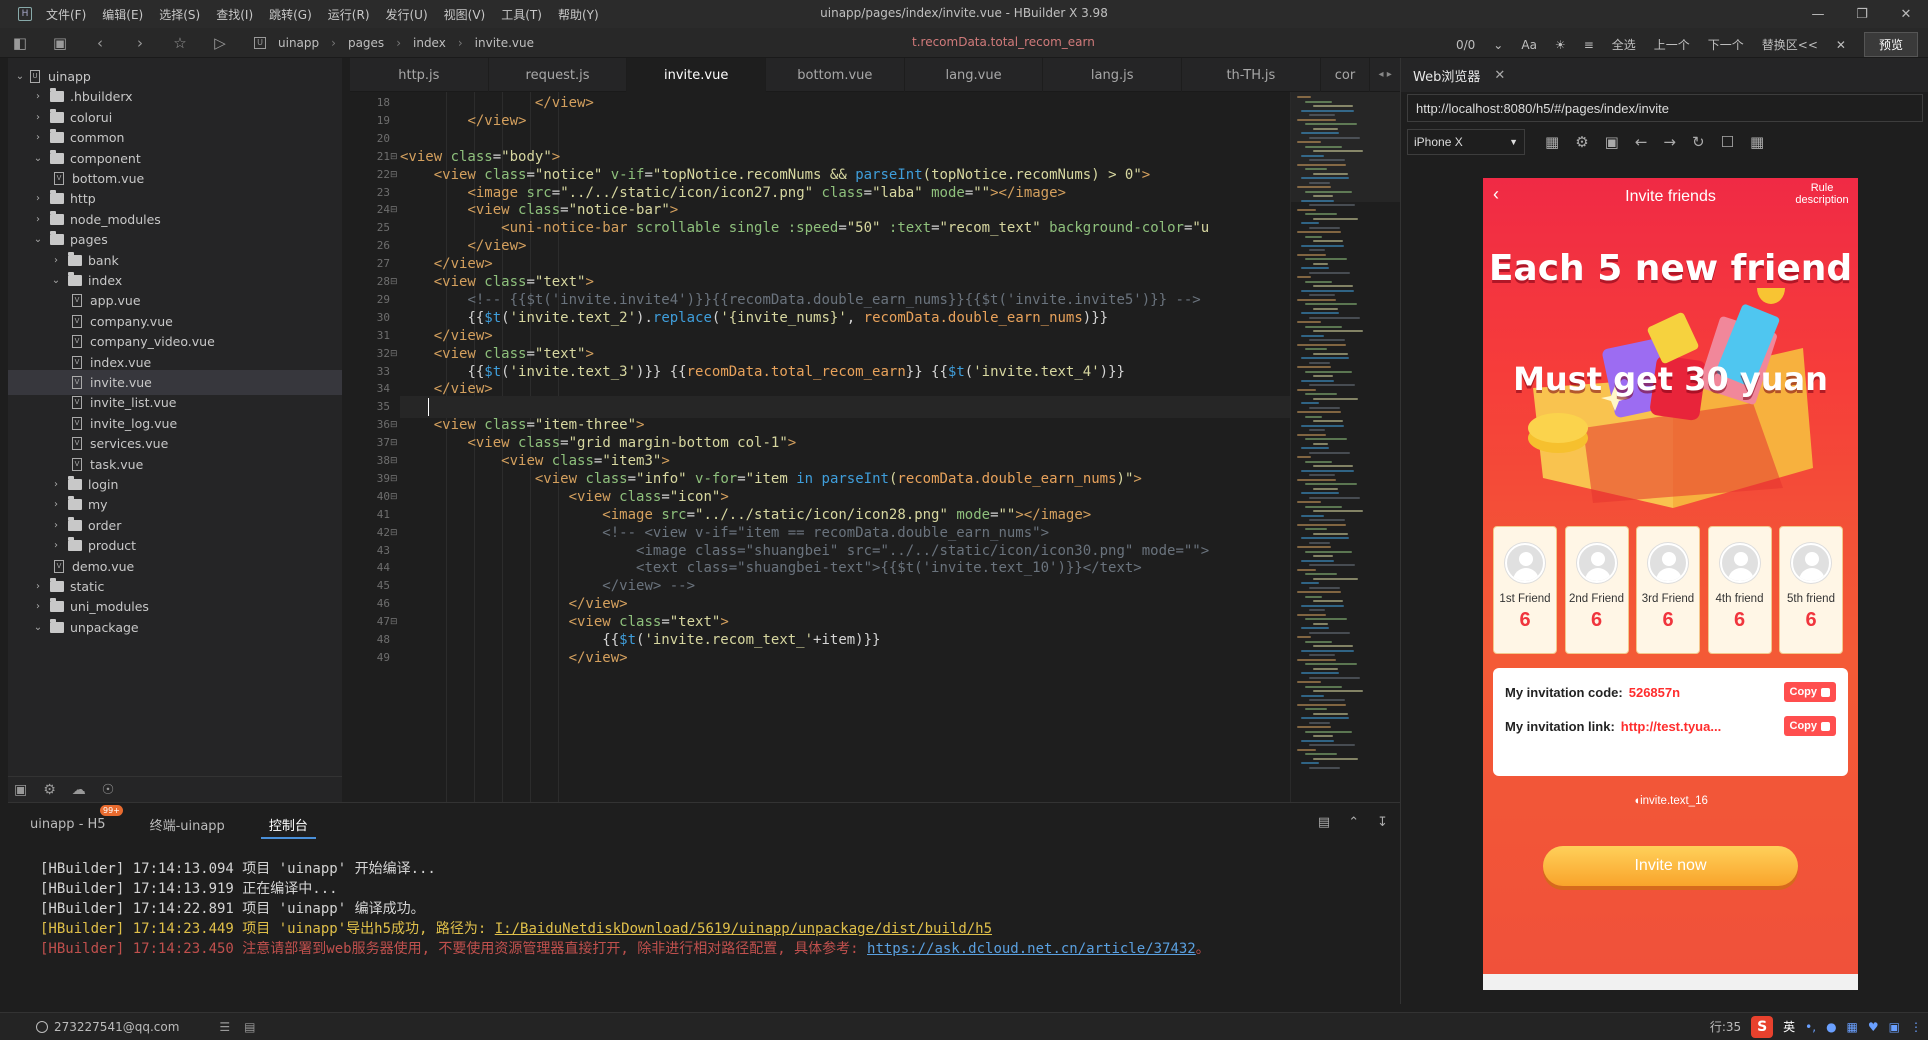 The width and height of the screenshot is (1928, 1040). Describe the element at coordinates (234, 14) in the screenshot. I see `menu-item: 查找(I)` at that location.